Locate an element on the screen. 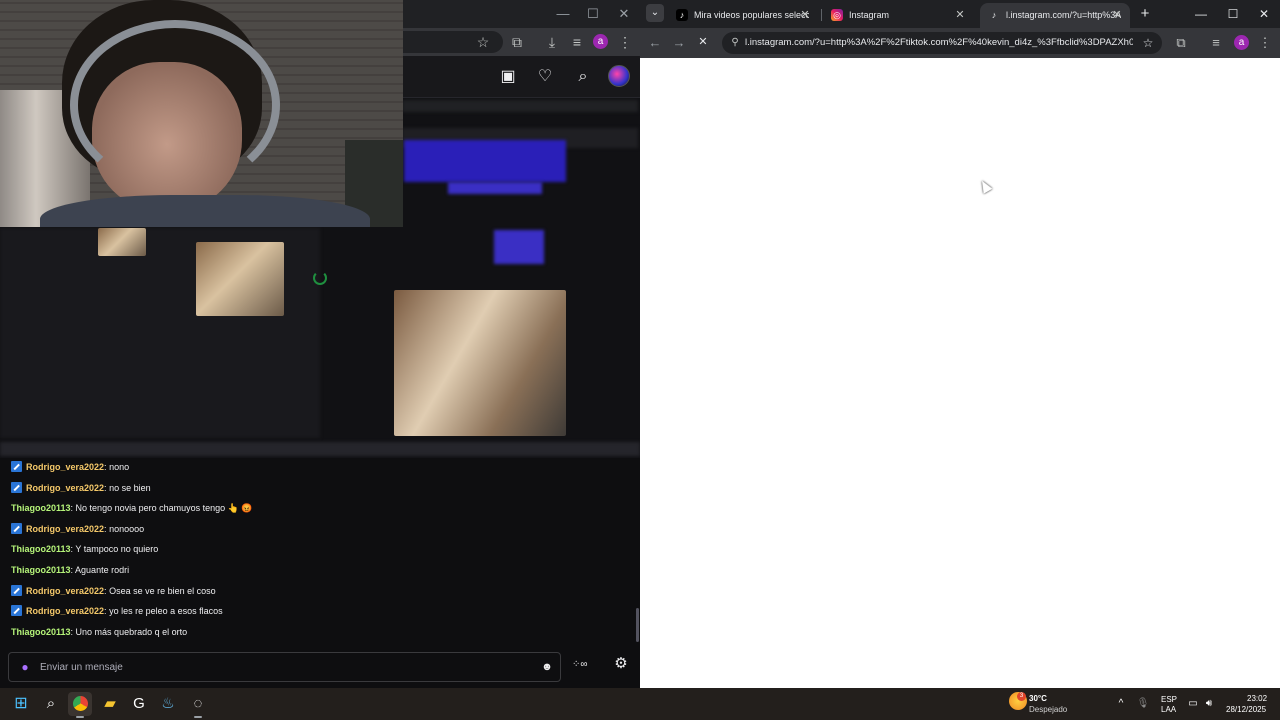 This screenshot has height=720, width=1280. heart-icon: ♡ is located at coordinates (545, 77).